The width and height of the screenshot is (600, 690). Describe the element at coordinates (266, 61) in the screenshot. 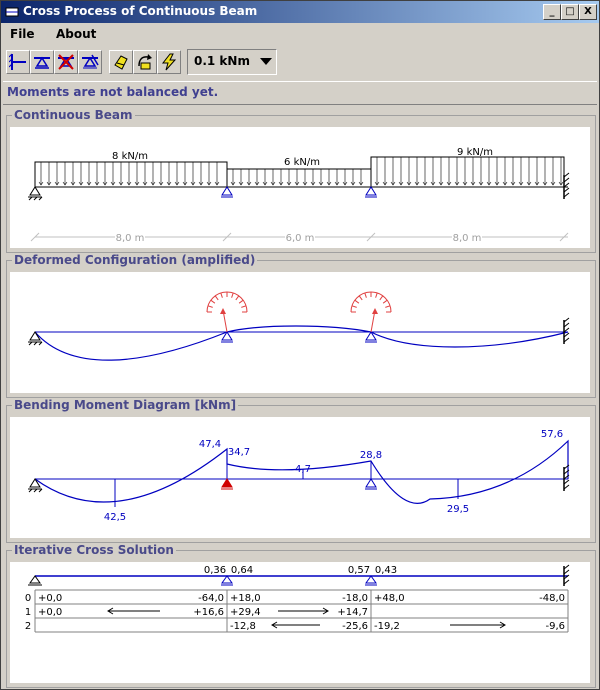

I see `chevron-down-icon` at that location.